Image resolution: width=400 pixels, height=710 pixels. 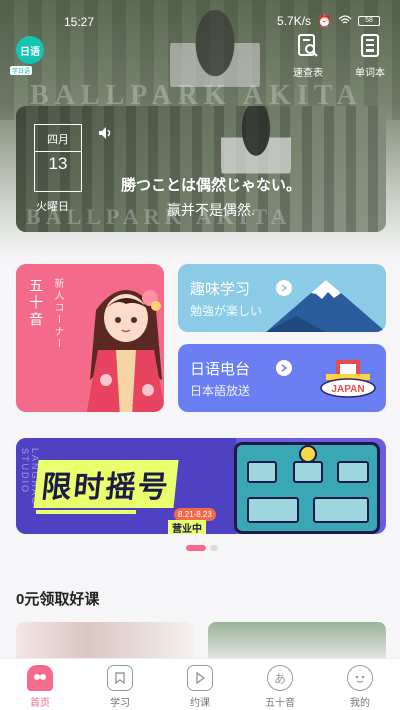 I want to click on status-time: 15:27, so click(x=79, y=22).